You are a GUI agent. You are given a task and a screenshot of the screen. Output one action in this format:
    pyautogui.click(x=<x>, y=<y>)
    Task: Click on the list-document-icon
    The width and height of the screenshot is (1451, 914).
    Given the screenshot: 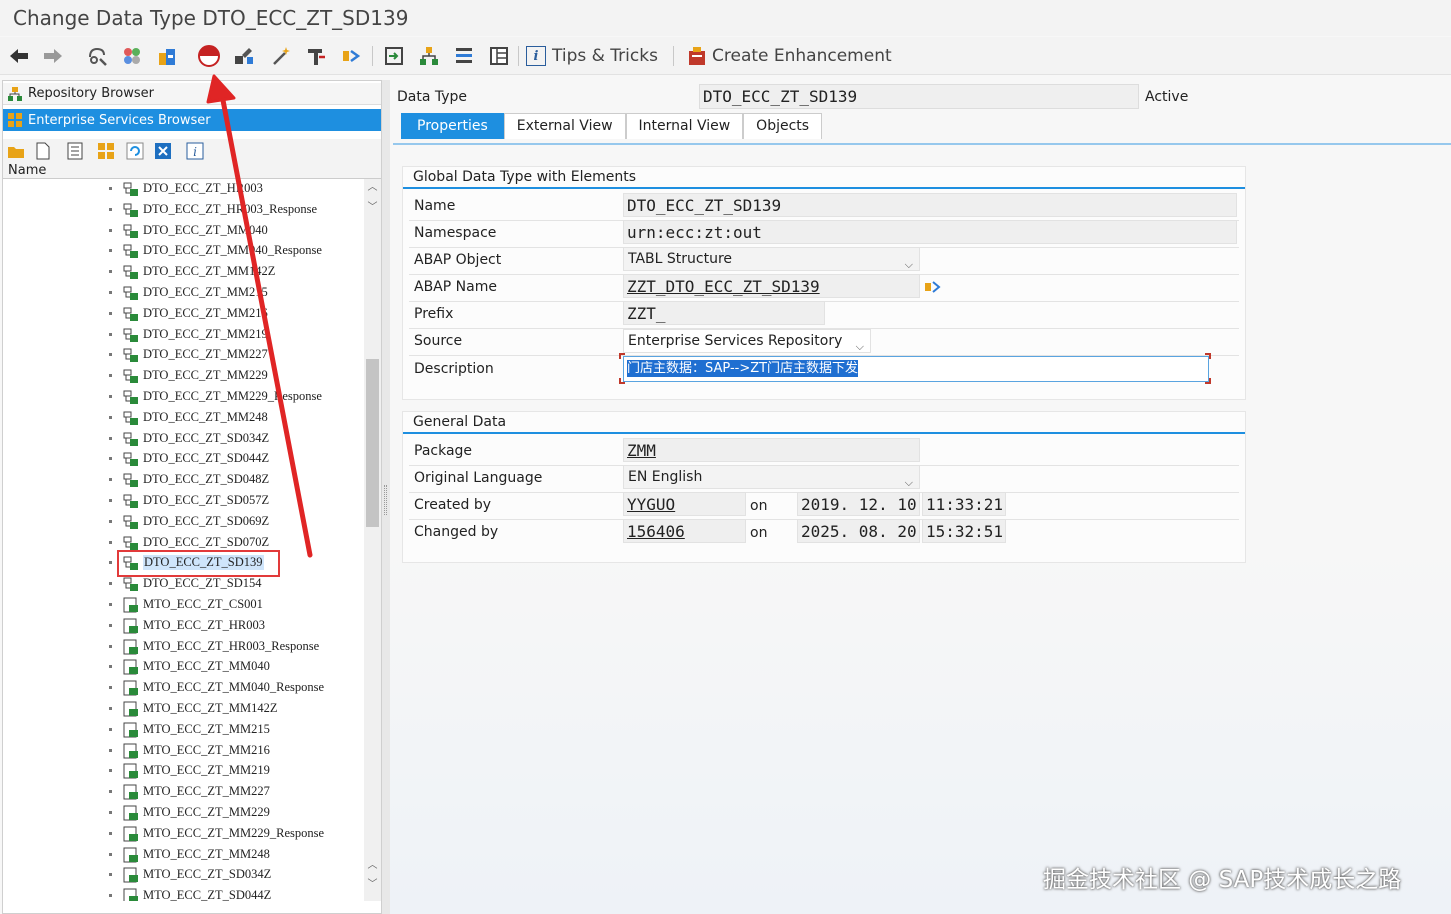 What is the action you would take?
    pyautogui.click(x=75, y=151)
    